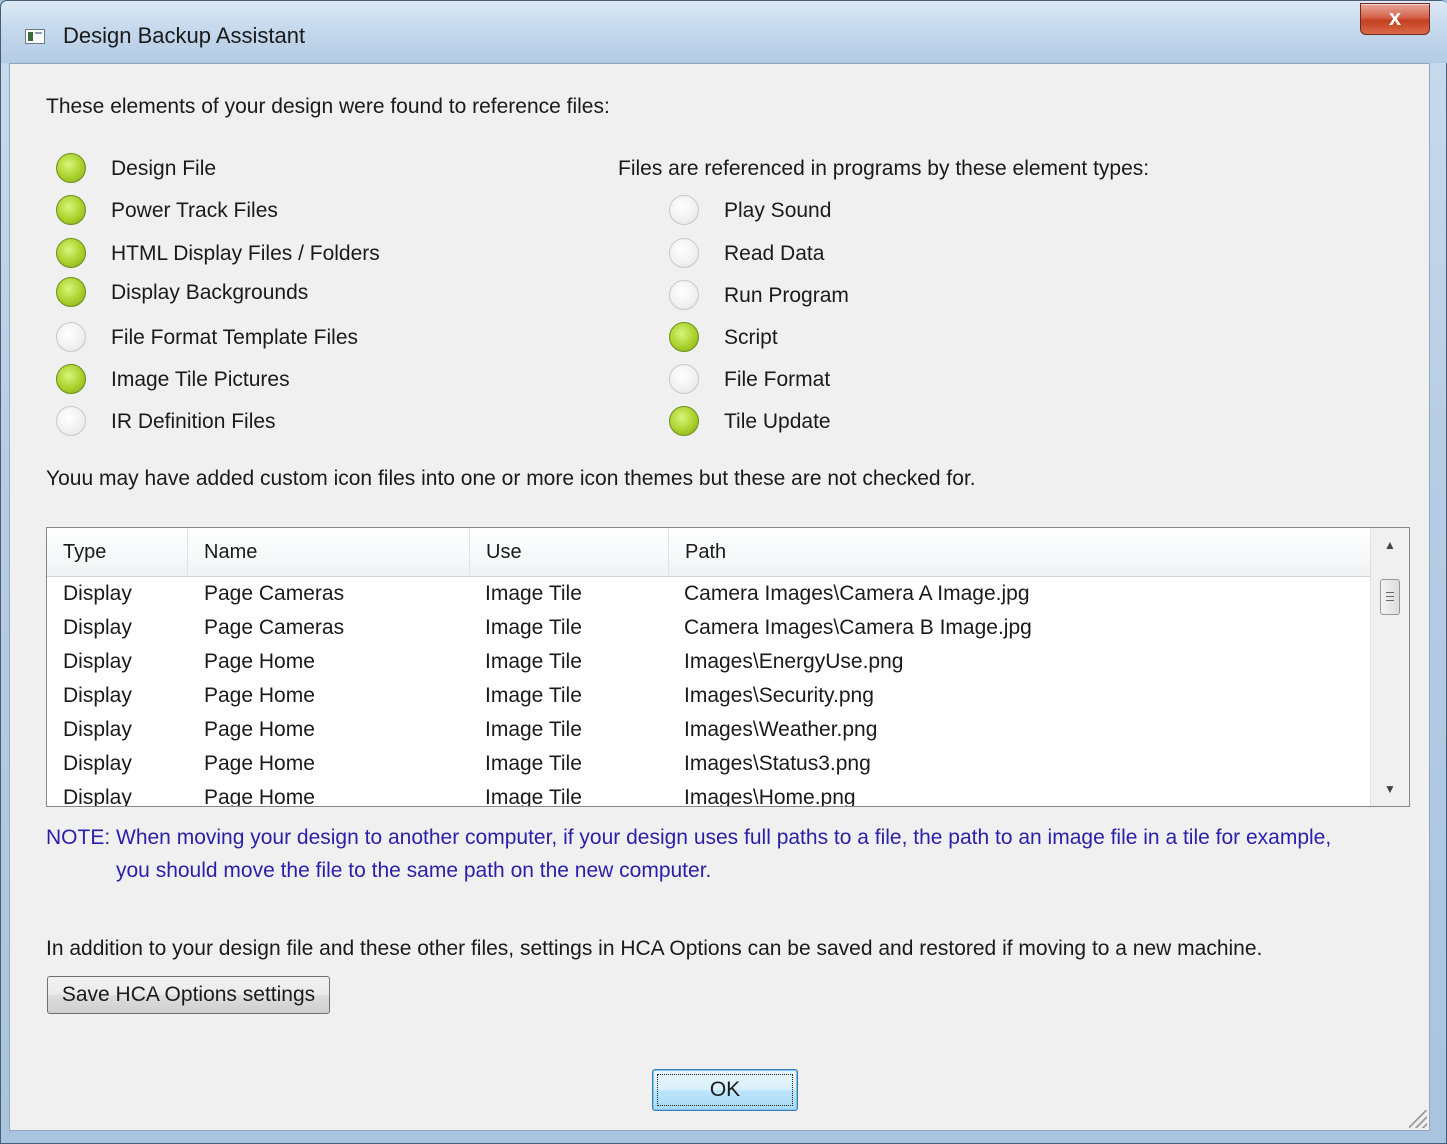  I want to click on column-header-type: Type, so click(117, 552).